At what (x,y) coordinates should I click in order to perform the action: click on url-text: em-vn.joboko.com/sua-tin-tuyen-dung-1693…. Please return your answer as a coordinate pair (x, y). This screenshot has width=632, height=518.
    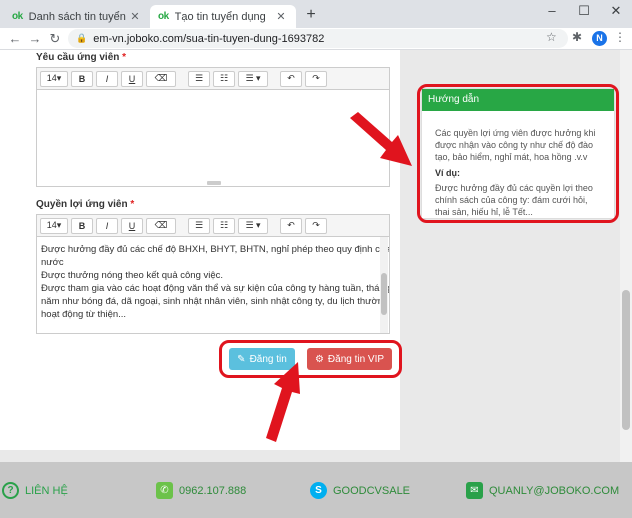
    Looking at the image, I should click on (209, 38).